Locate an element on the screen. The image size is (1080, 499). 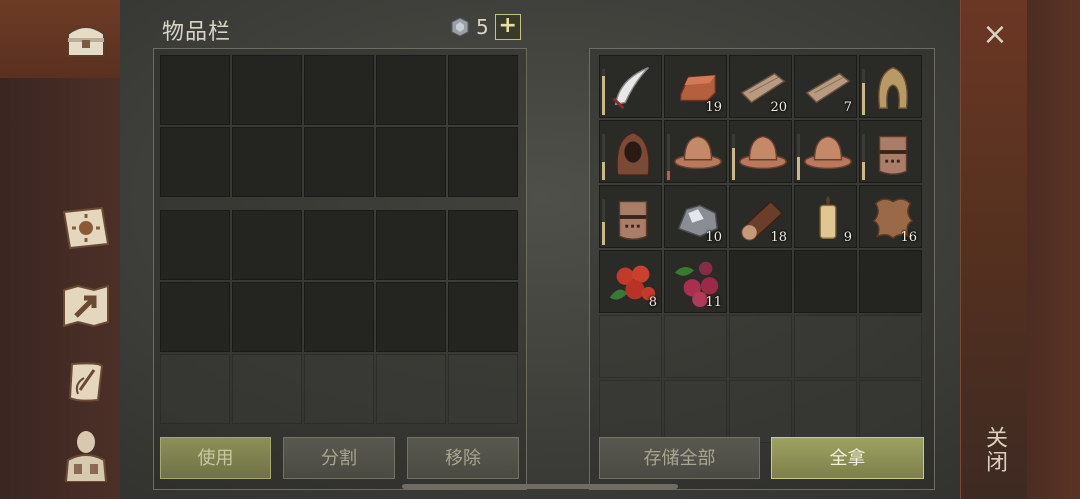
item-quantity: 8 is located at coordinates (652, 302).